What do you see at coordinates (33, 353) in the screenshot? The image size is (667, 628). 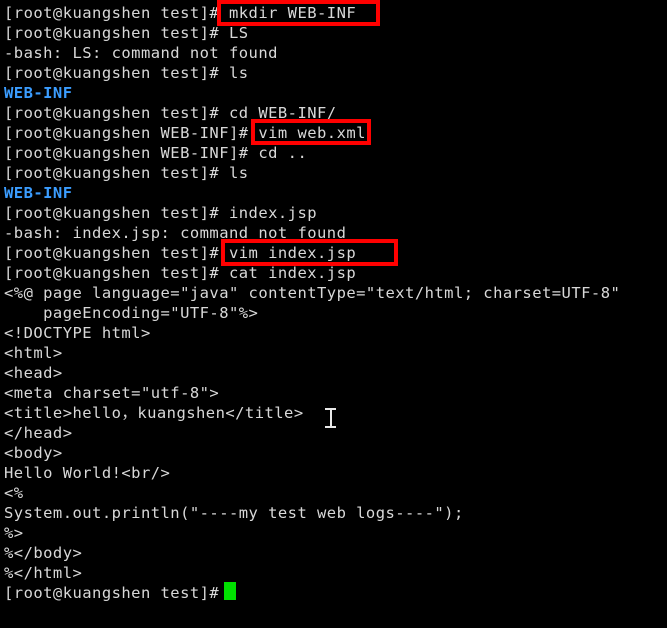 I see `terminal-line: <html>` at bounding box center [33, 353].